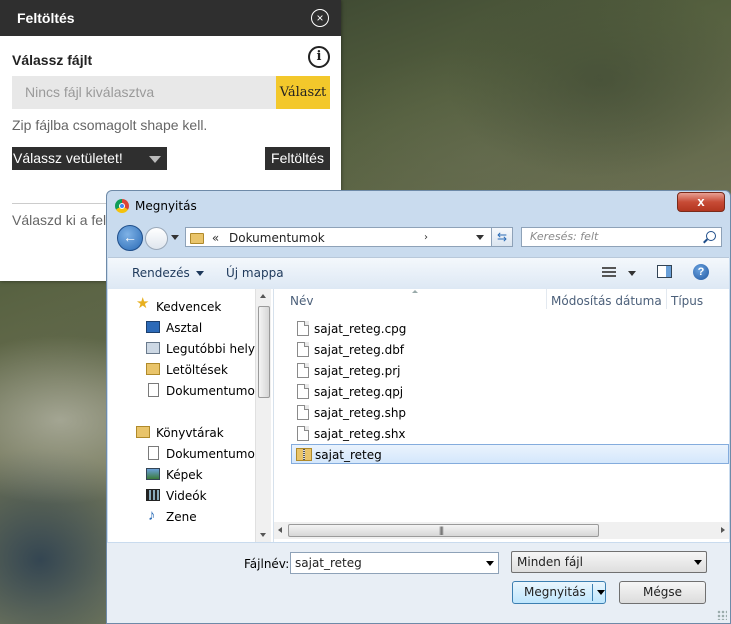  What do you see at coordinates (664, 271) in the screenshot?
I see `preview-pane-icon` at bounding box center [664, 271].